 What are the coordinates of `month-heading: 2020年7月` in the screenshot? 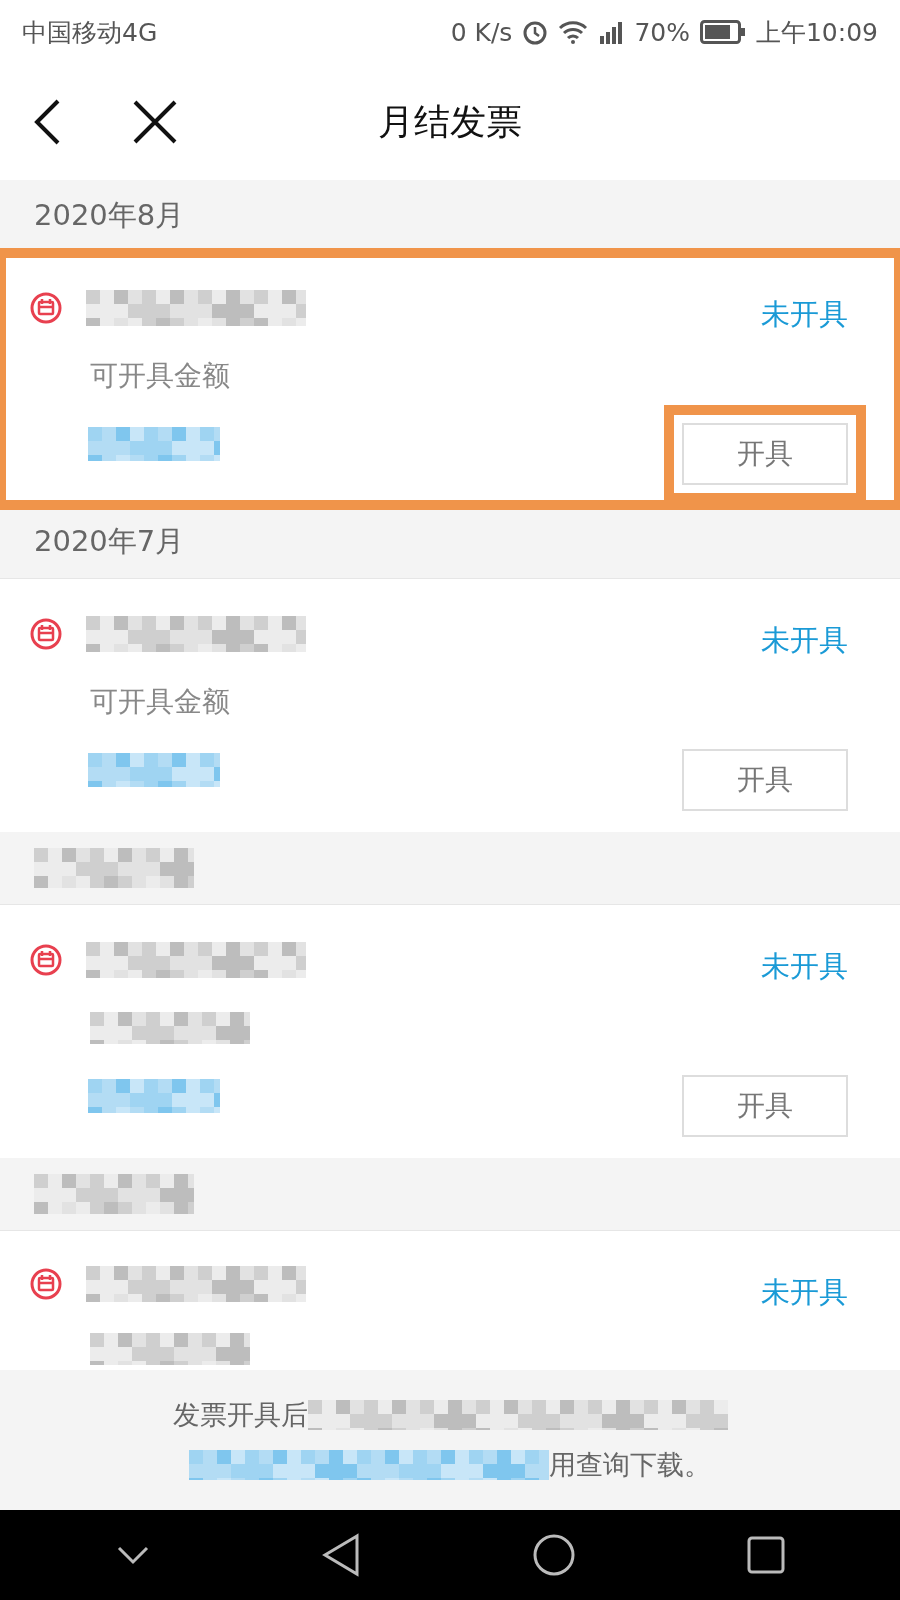 It's located at (109, 541).